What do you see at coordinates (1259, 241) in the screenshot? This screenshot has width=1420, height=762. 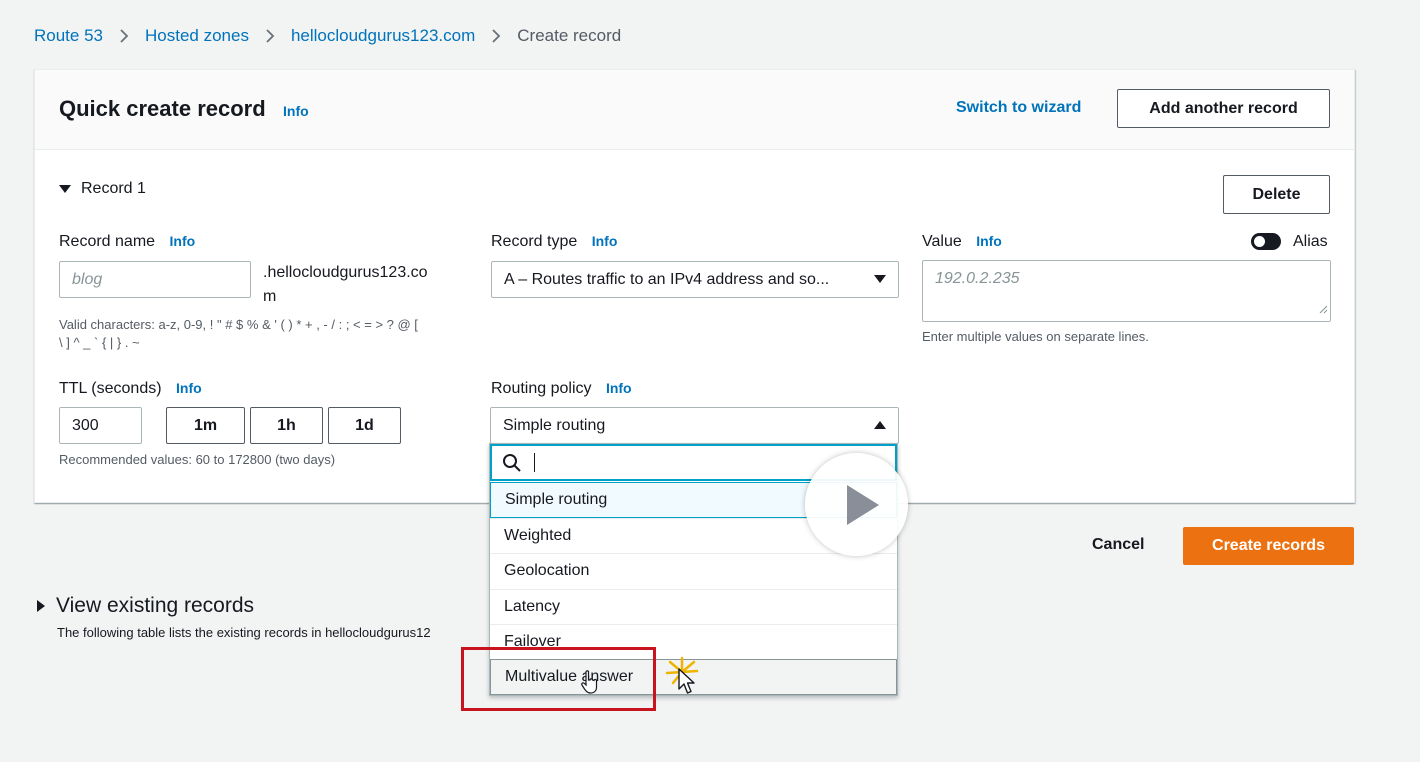 I see `toggle-knob` at bounding box center [1259, 241].